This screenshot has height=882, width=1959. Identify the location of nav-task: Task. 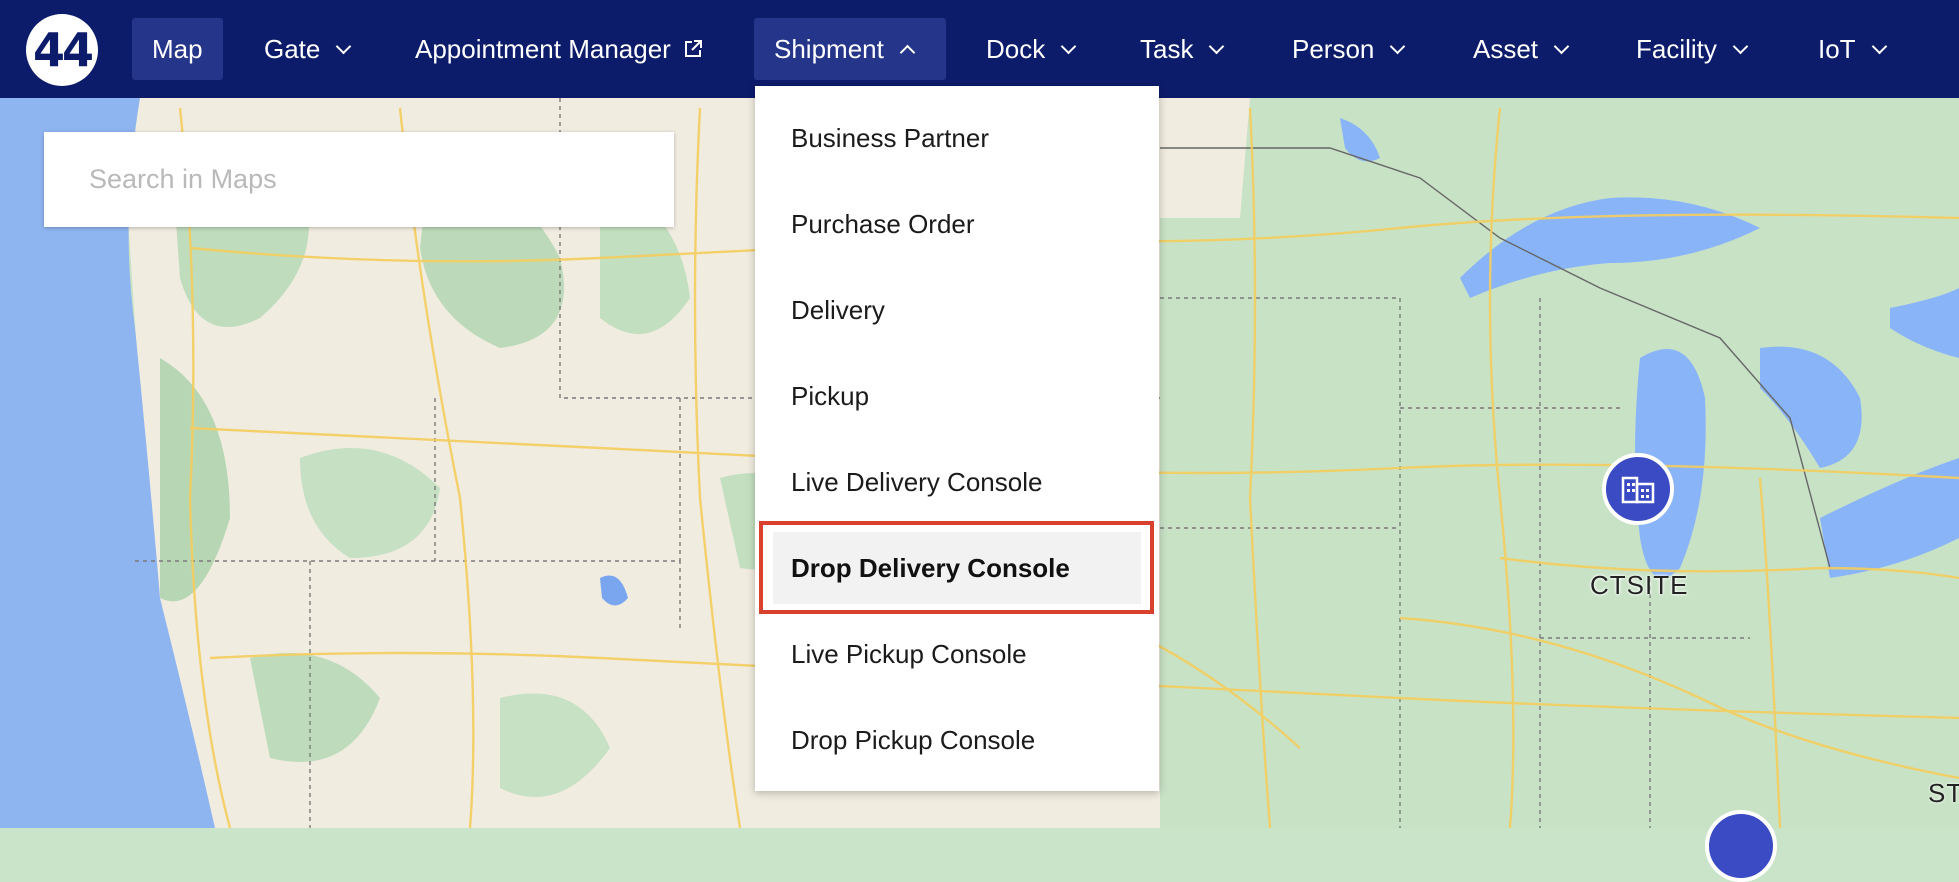
(1181, 49).